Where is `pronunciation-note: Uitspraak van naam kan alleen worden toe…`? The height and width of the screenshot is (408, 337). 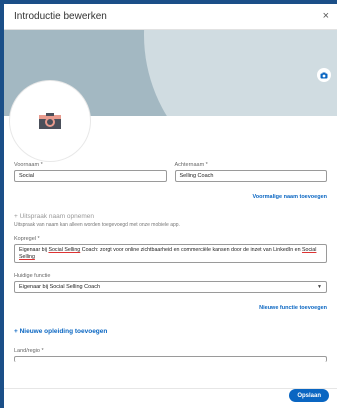
pronunciation-note: Uitspraak van naam kan alleen worden toe… is located at coordinates (97, 225).